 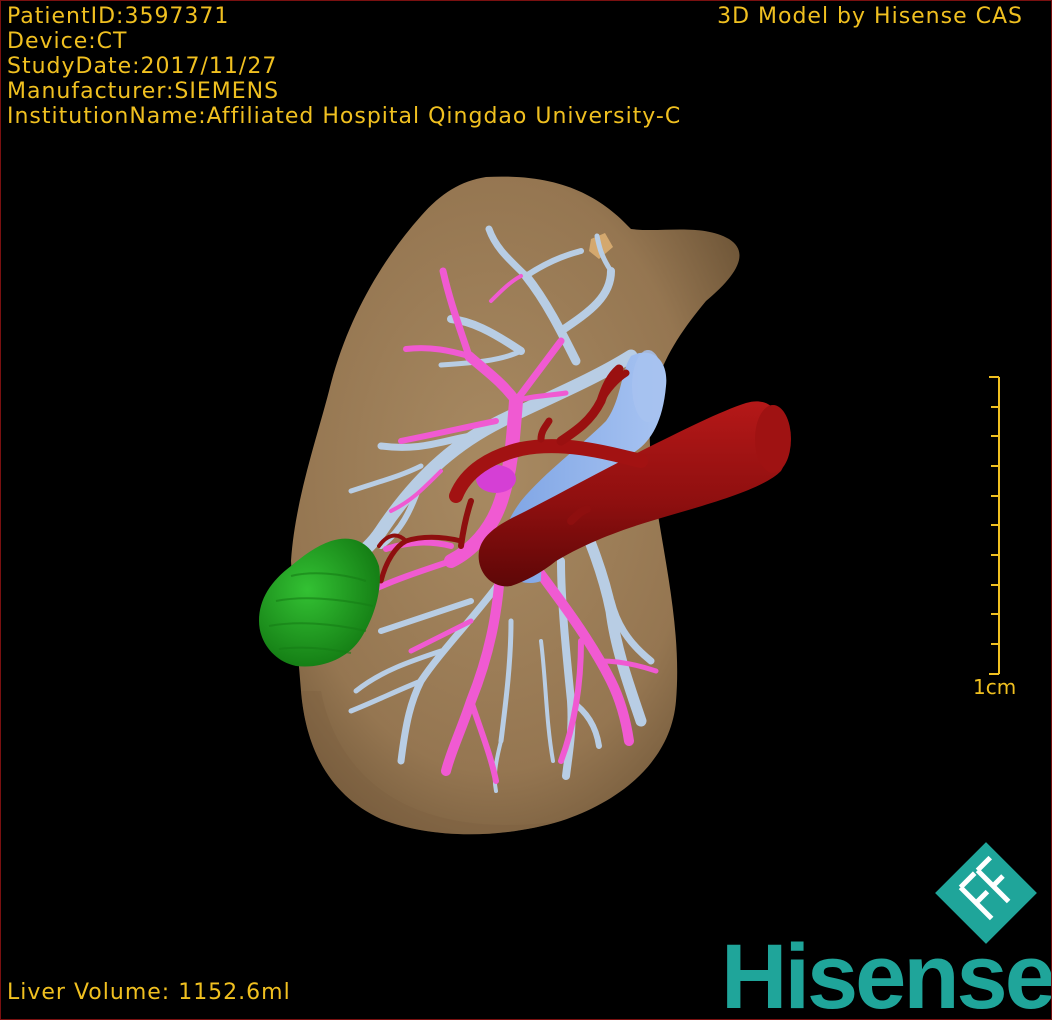 I want to click on hisense-wordmark: Hisense, so click(x=886, y=973).